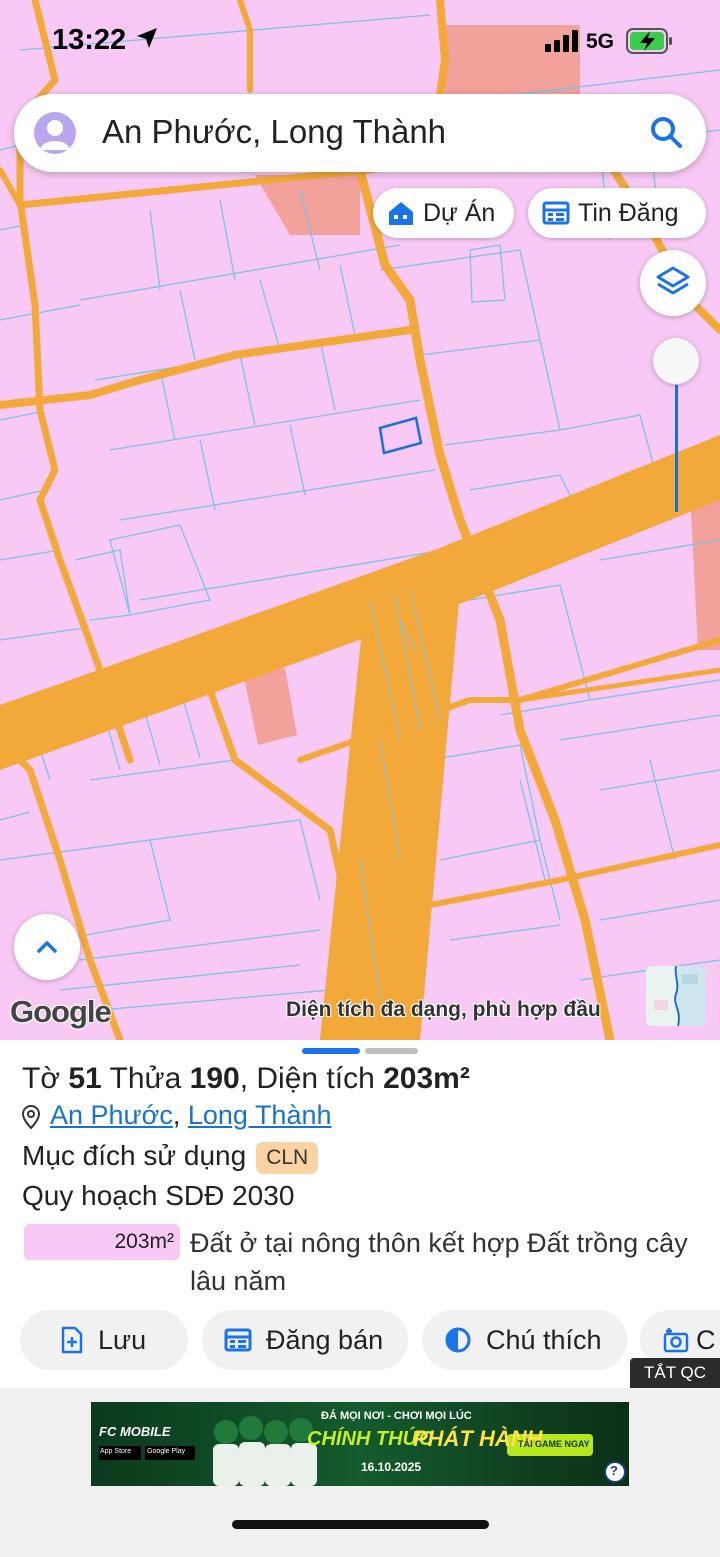 The height and width of the screenshot is (1557, 720). Describe the element at coordinates (274, 132) in the screenshot. I see `search-input: An Phước, Long Thành` at that location.